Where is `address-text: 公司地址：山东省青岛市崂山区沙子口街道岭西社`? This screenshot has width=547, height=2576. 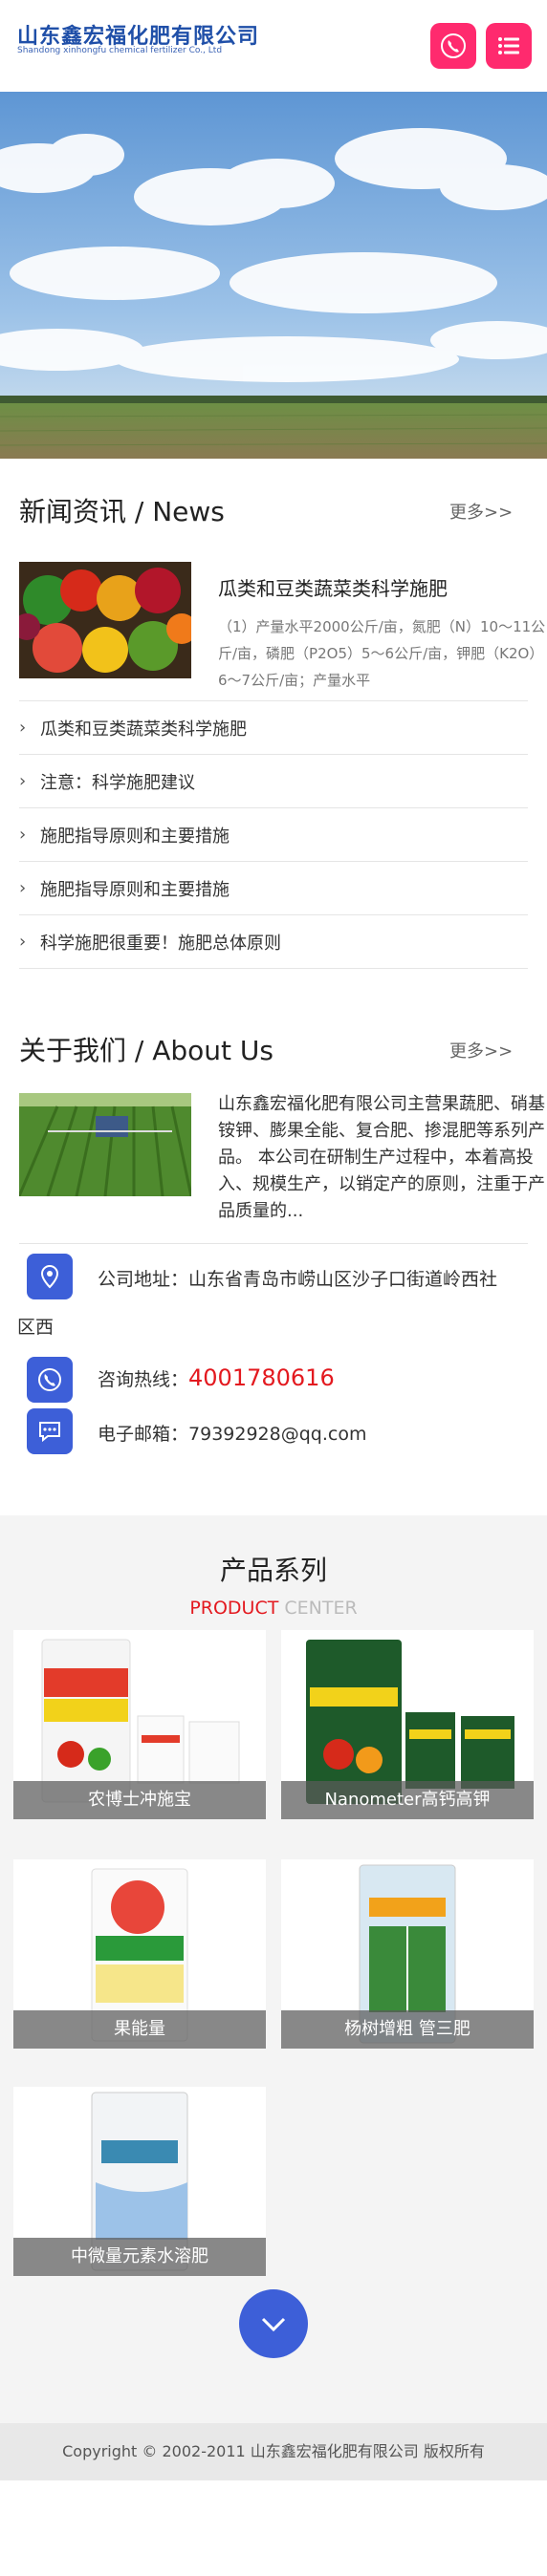
address-text: 公司地址：山东省青岛市崂山区沙子口街道岭西社 is located at coordinates (297, 1278).